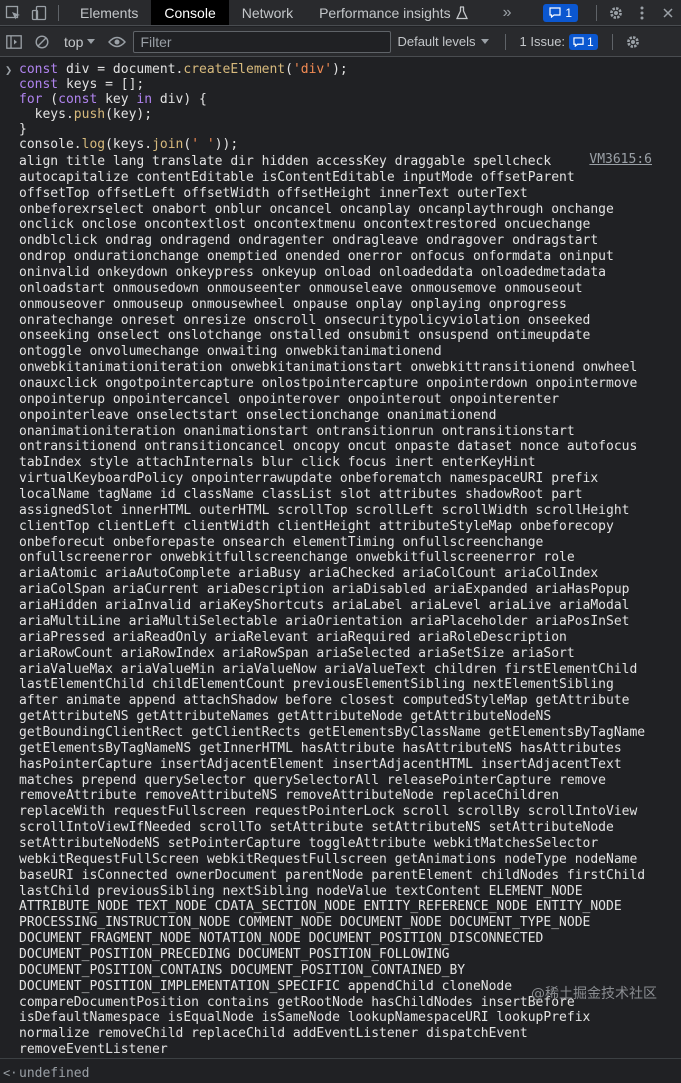  What do you see at coordinates (9, 70) in the screenshot?
I see `prompt-chevron-icon: ❯` at bounding box center [9, 70].